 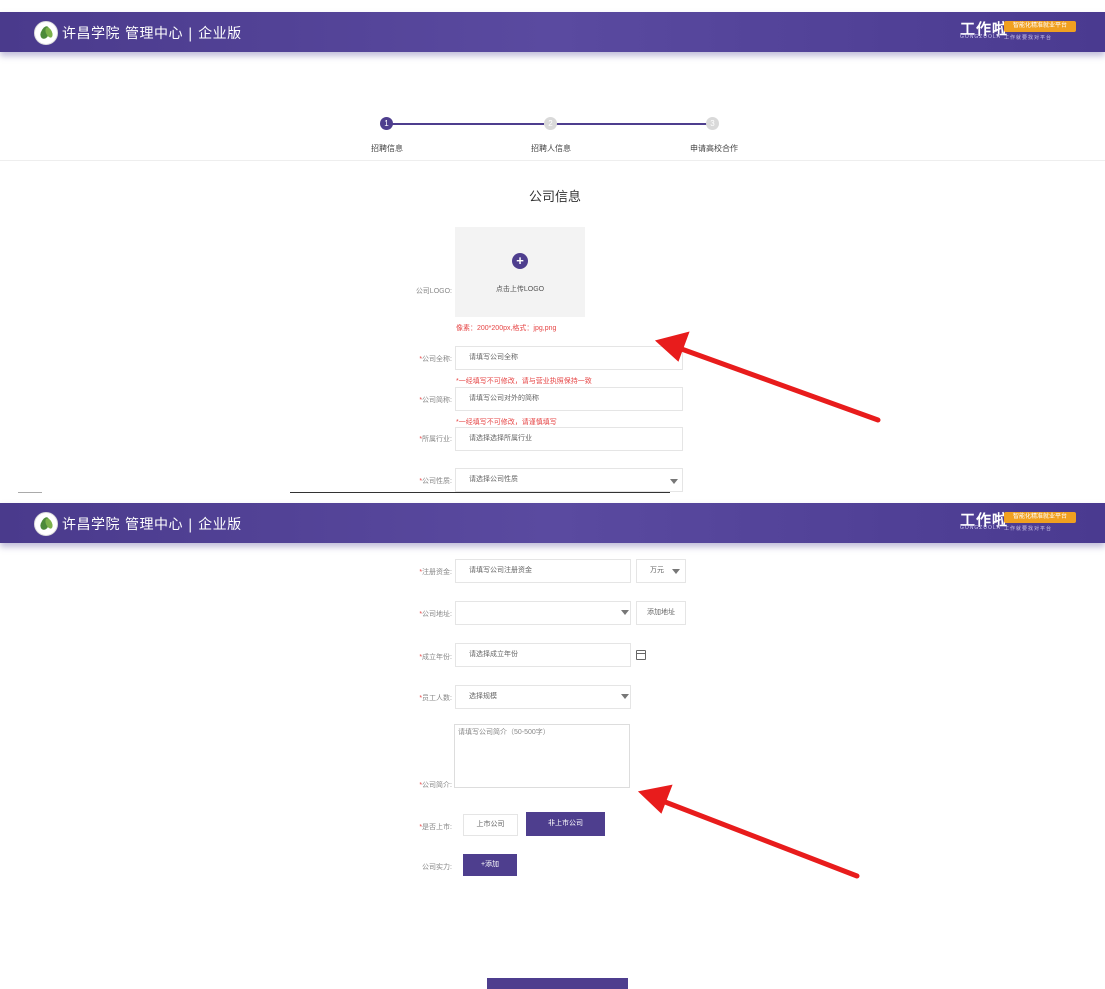 I want to click on logo-upload-text: 点击上传LOGO, so click(x=520, y=289).